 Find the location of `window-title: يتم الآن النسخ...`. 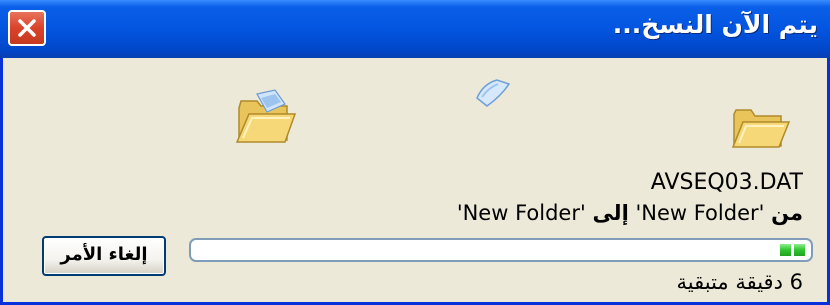

window-title: يتم الآن النسخ... is located at coordinates (715, 24).